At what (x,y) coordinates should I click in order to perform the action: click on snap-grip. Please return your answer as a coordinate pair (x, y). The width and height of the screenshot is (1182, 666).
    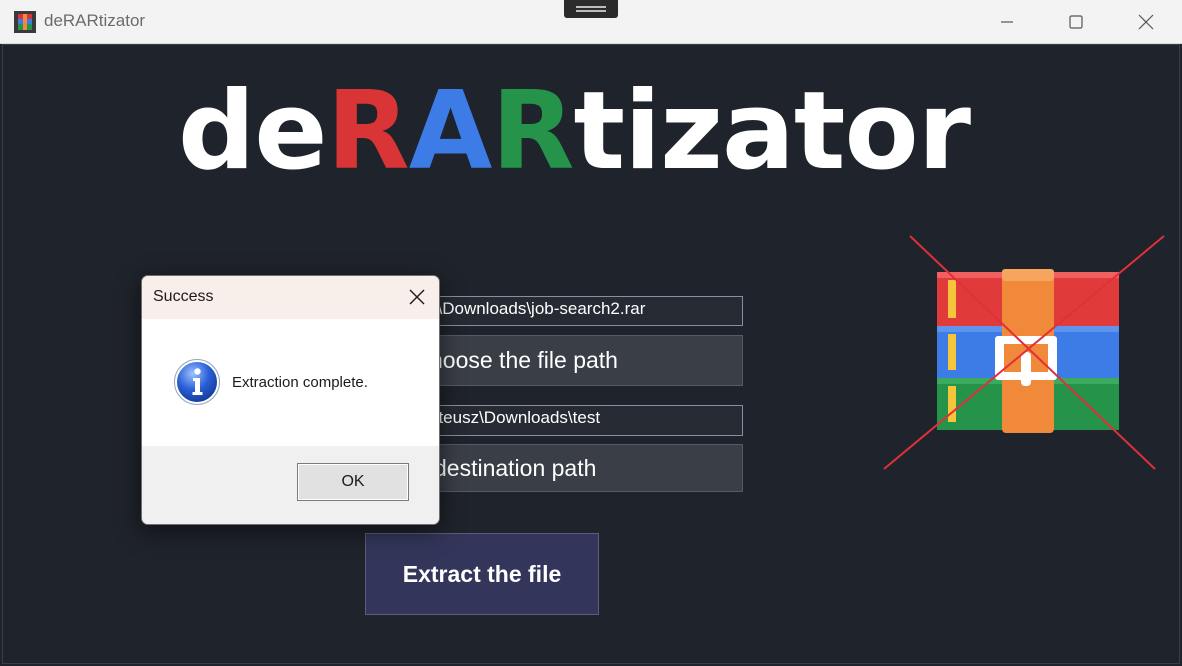
    Looking at the image, I should click on (591, 9).